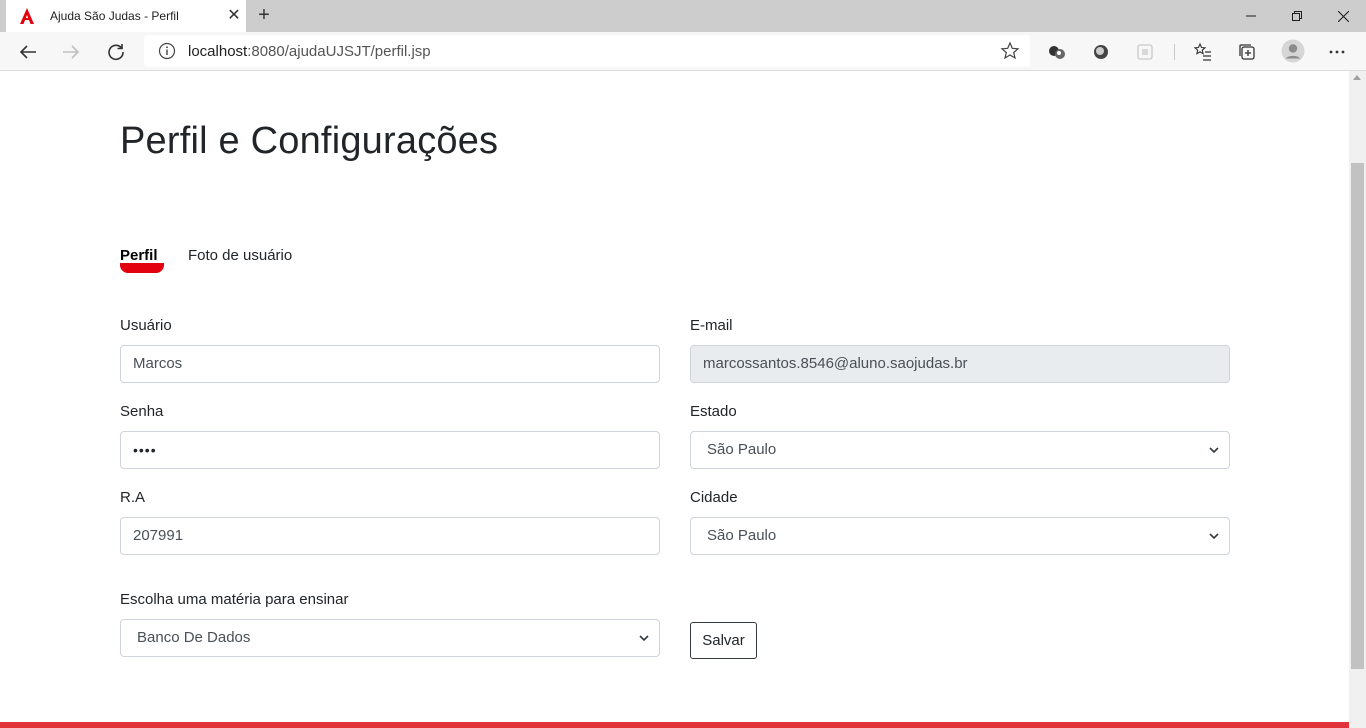 Image resolution: width=1366 pixels, height=728 pixels. I want to click on browser-toolbar: localhost:8080/ajudaUJSJT/perfil.jsp, so click(683, 51).